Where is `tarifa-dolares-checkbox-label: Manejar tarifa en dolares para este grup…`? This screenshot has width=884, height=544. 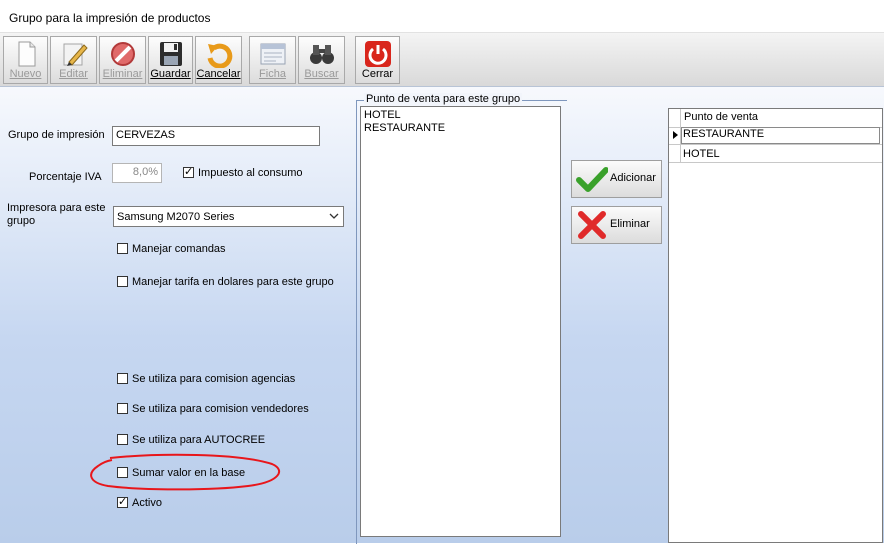 tarifa-dolares-checkbox-label: Manejar tarifa en dolares para este grup… is located at coordinates (233, 282).